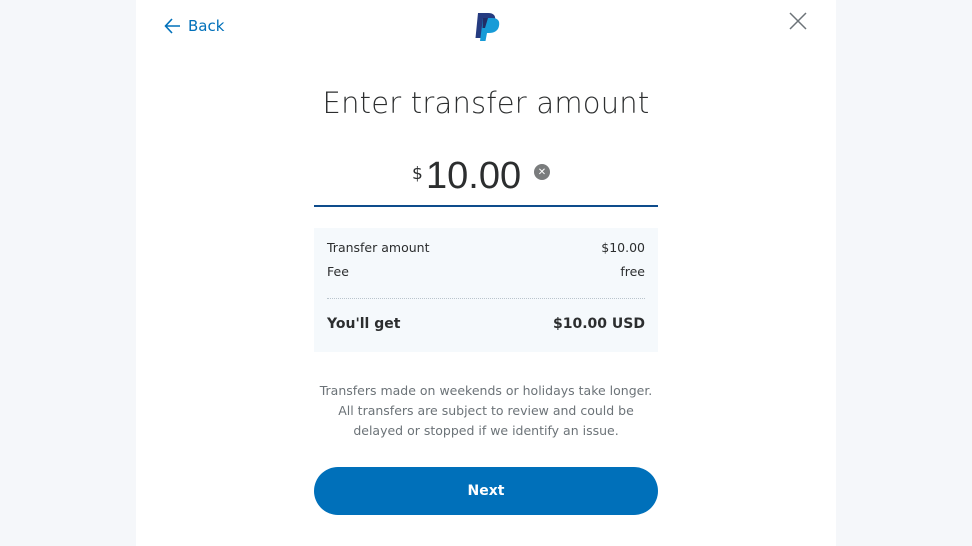 The height and width of the screenshot is (546, 972). I want to click on summary-row-value: $10.00, so click(623, 247).